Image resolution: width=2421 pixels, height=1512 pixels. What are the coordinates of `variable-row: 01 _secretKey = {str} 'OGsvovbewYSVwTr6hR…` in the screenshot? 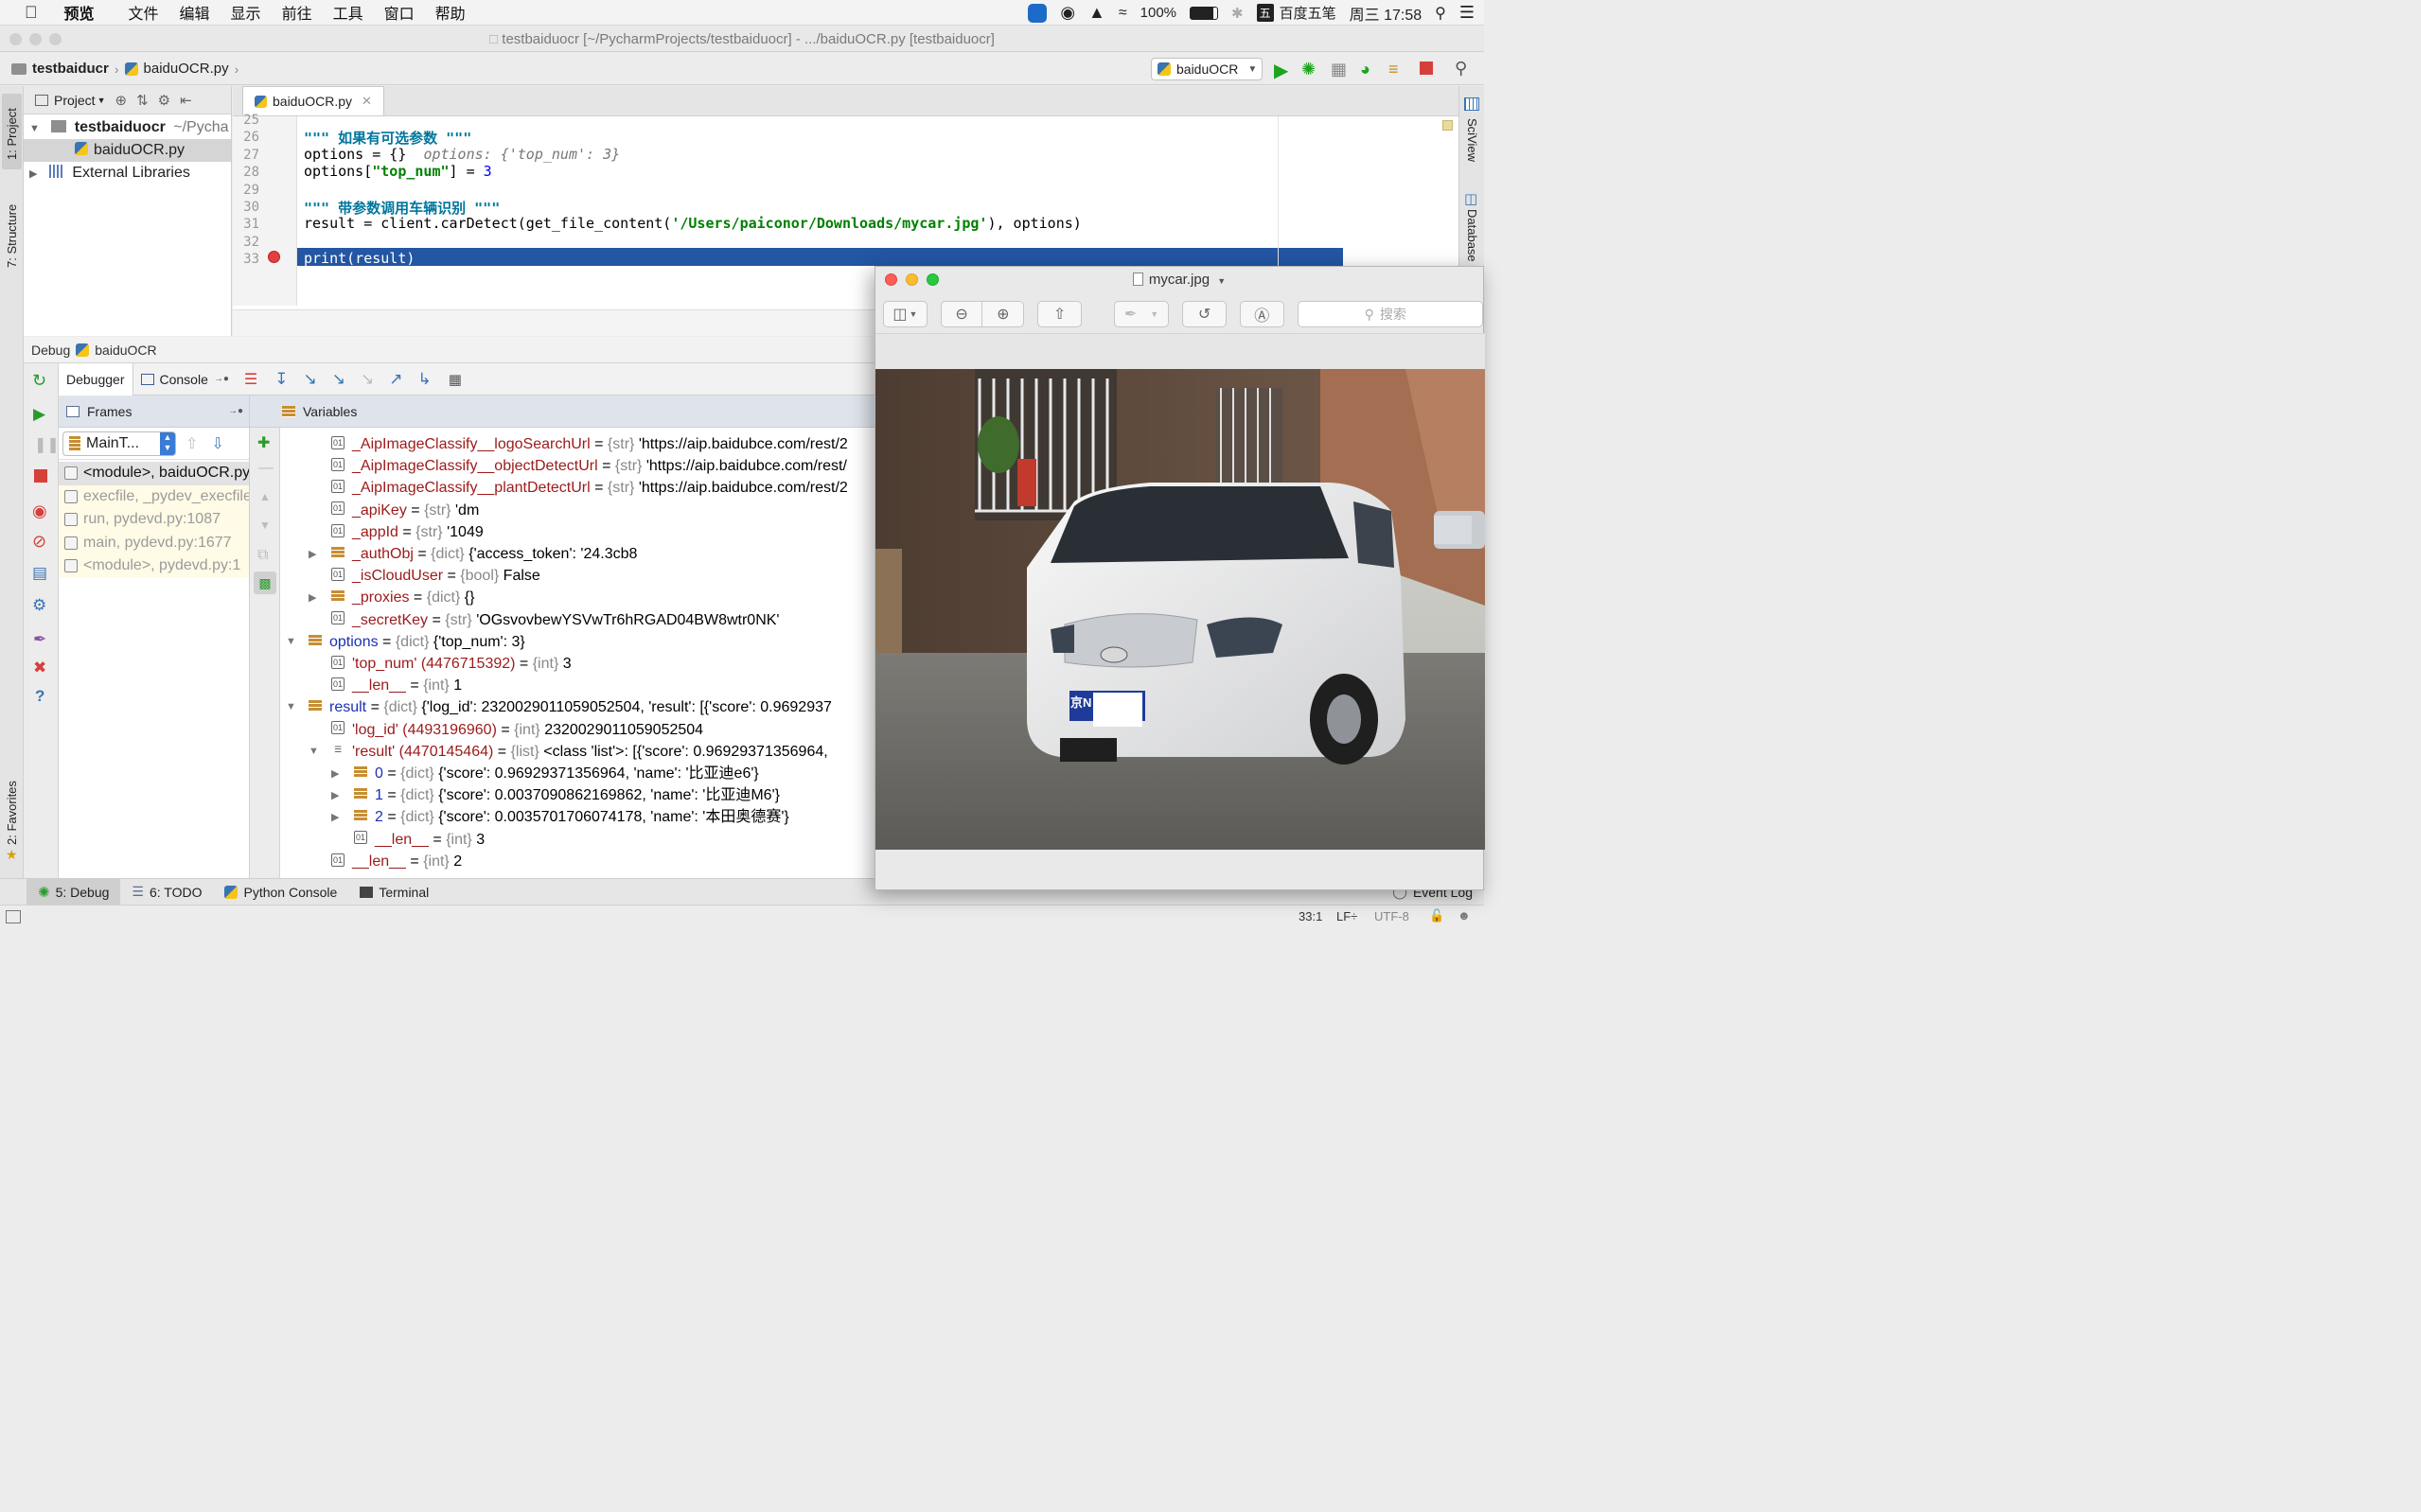 It's located at (555, 620).